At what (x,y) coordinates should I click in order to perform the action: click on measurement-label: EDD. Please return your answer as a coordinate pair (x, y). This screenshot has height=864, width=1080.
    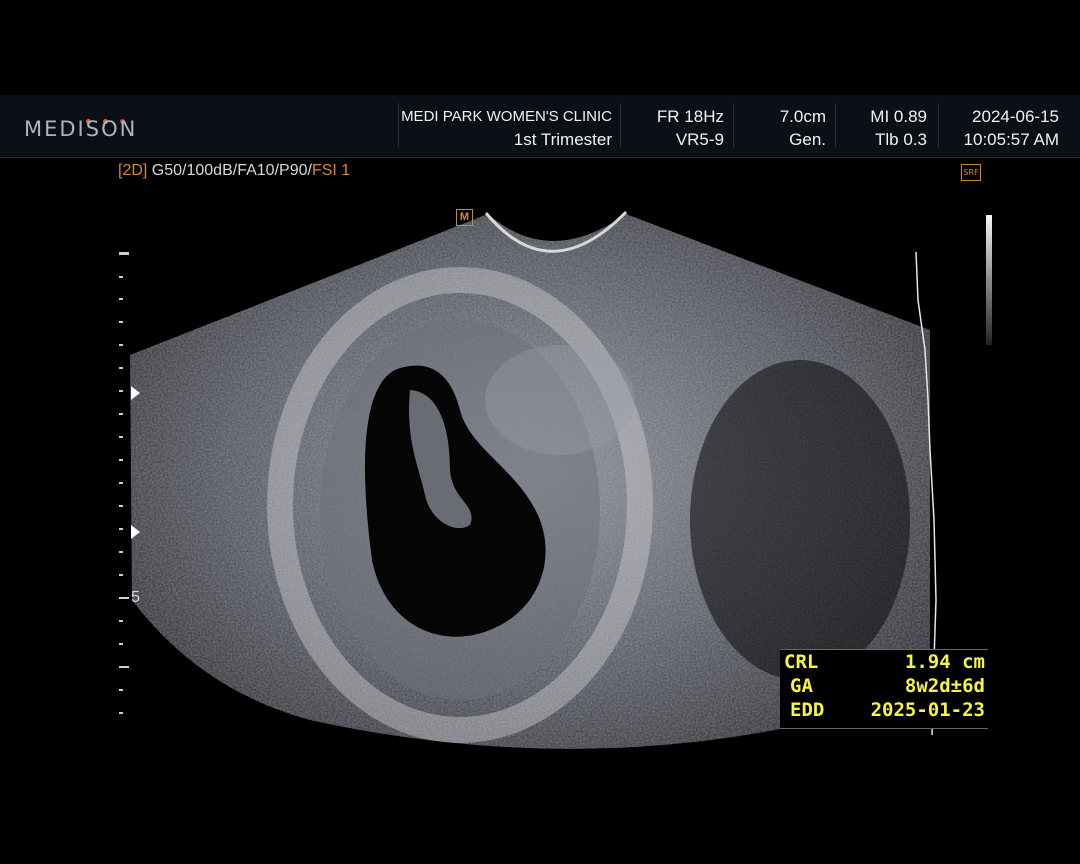
    Looking at the image, I should click on (807, 710).